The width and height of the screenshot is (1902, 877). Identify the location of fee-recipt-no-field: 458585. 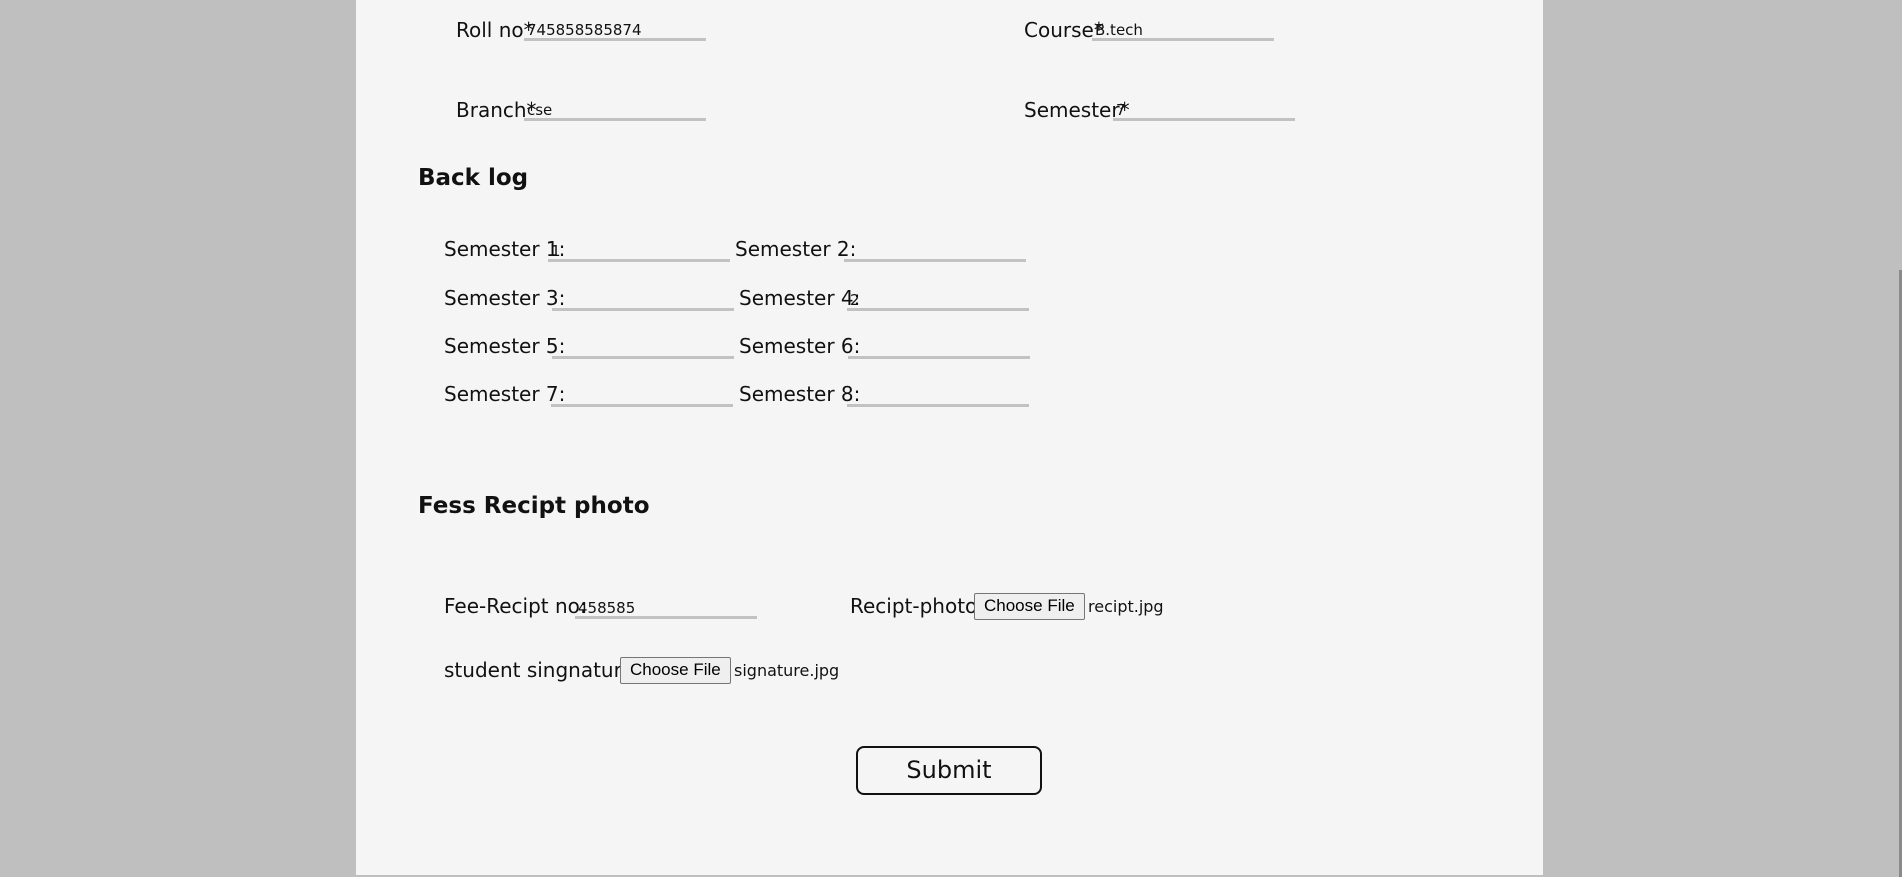
(666, 609).